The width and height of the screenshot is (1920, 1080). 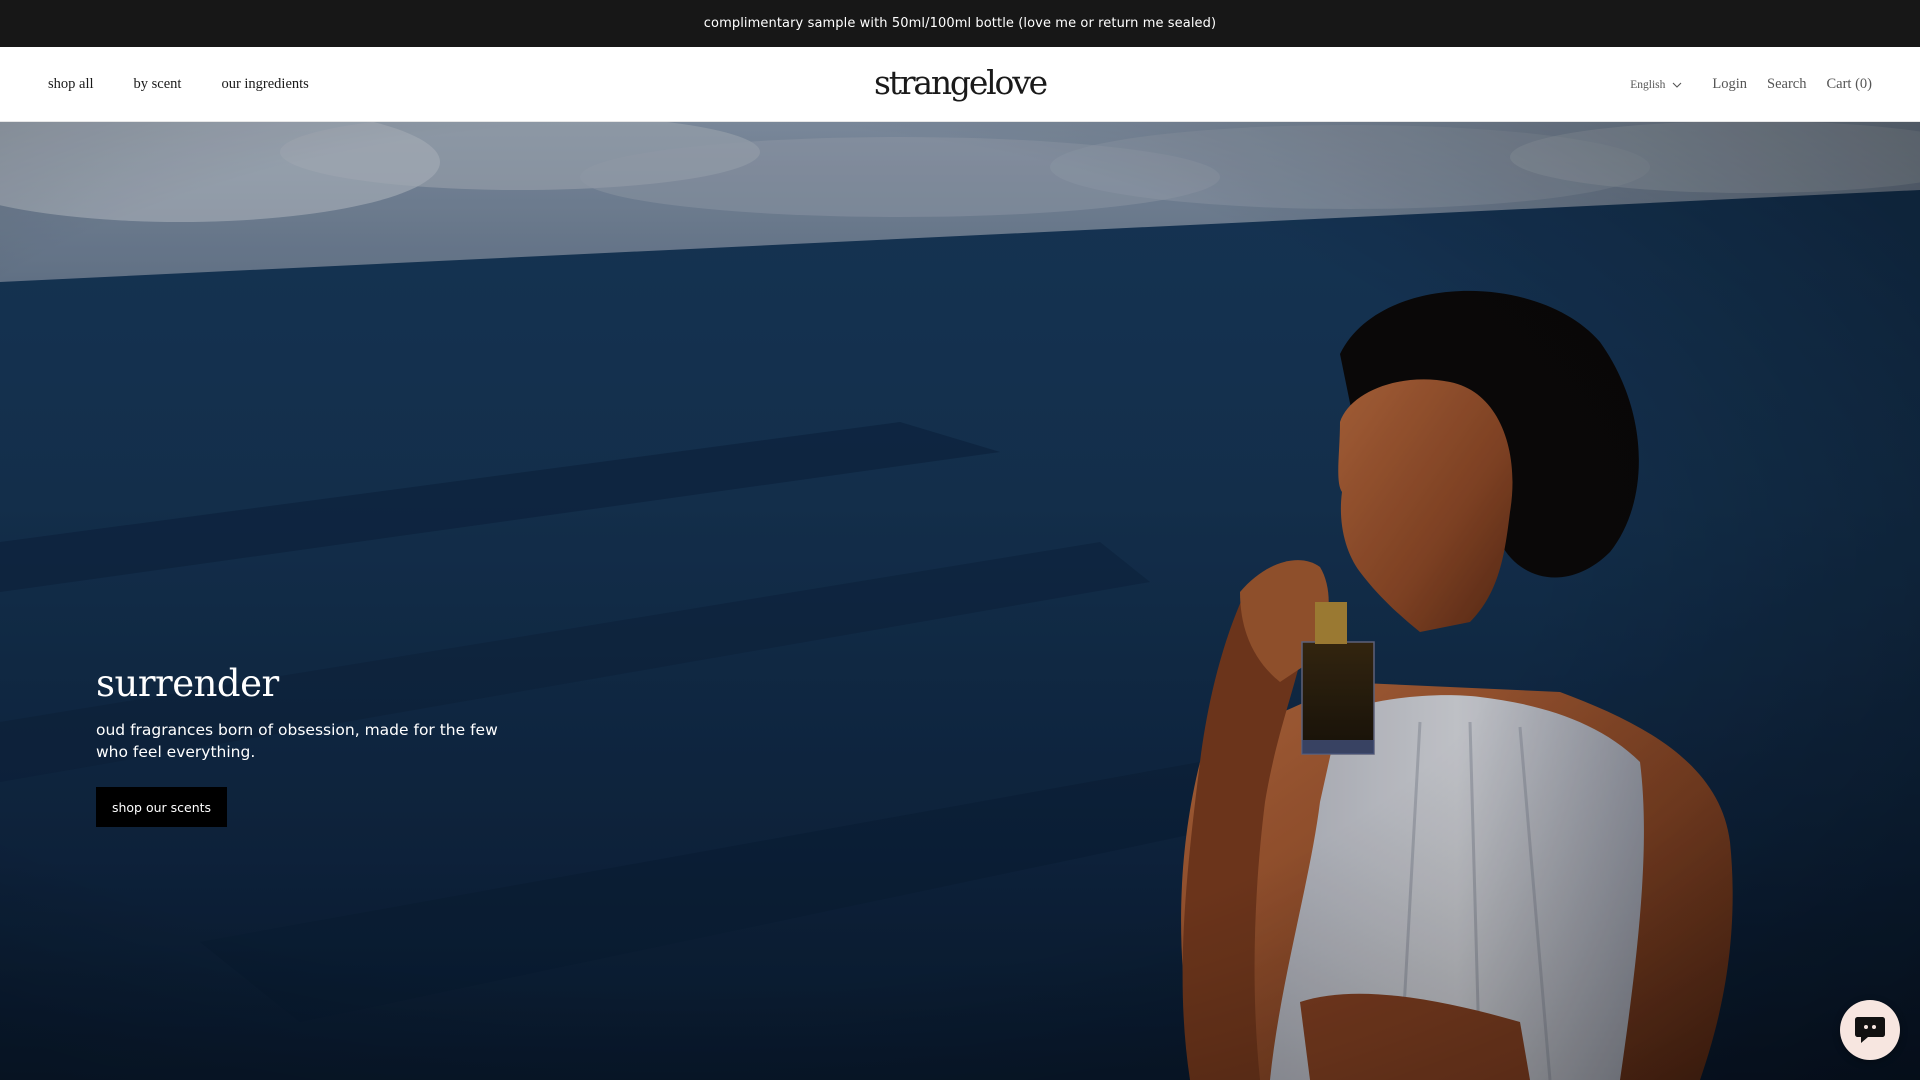 I want to click on login-link: Login, so click(x=1729, y=84).